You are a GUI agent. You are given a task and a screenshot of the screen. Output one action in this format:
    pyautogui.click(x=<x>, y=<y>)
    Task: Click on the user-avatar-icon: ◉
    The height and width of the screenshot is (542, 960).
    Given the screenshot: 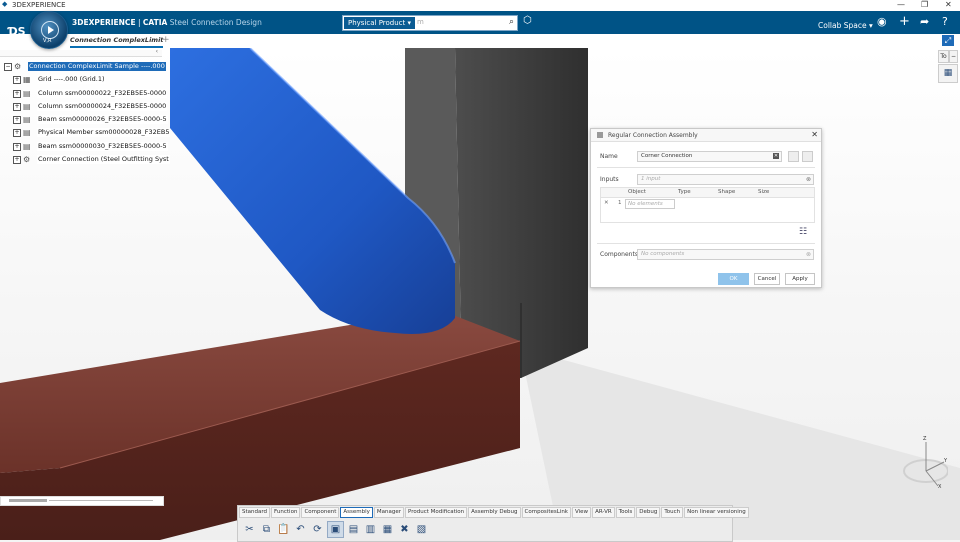 What is the action you would take?
    pyautogui.click(x=882, y=21)
    